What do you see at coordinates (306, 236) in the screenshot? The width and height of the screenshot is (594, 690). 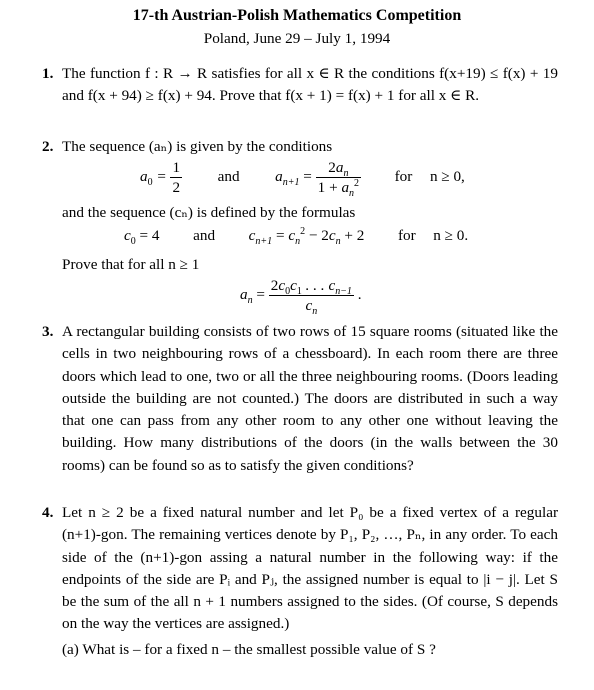 I see `cn1-rhs: cn+1 = cn2 − 2cn + 2` at bounding box center [306, 236].